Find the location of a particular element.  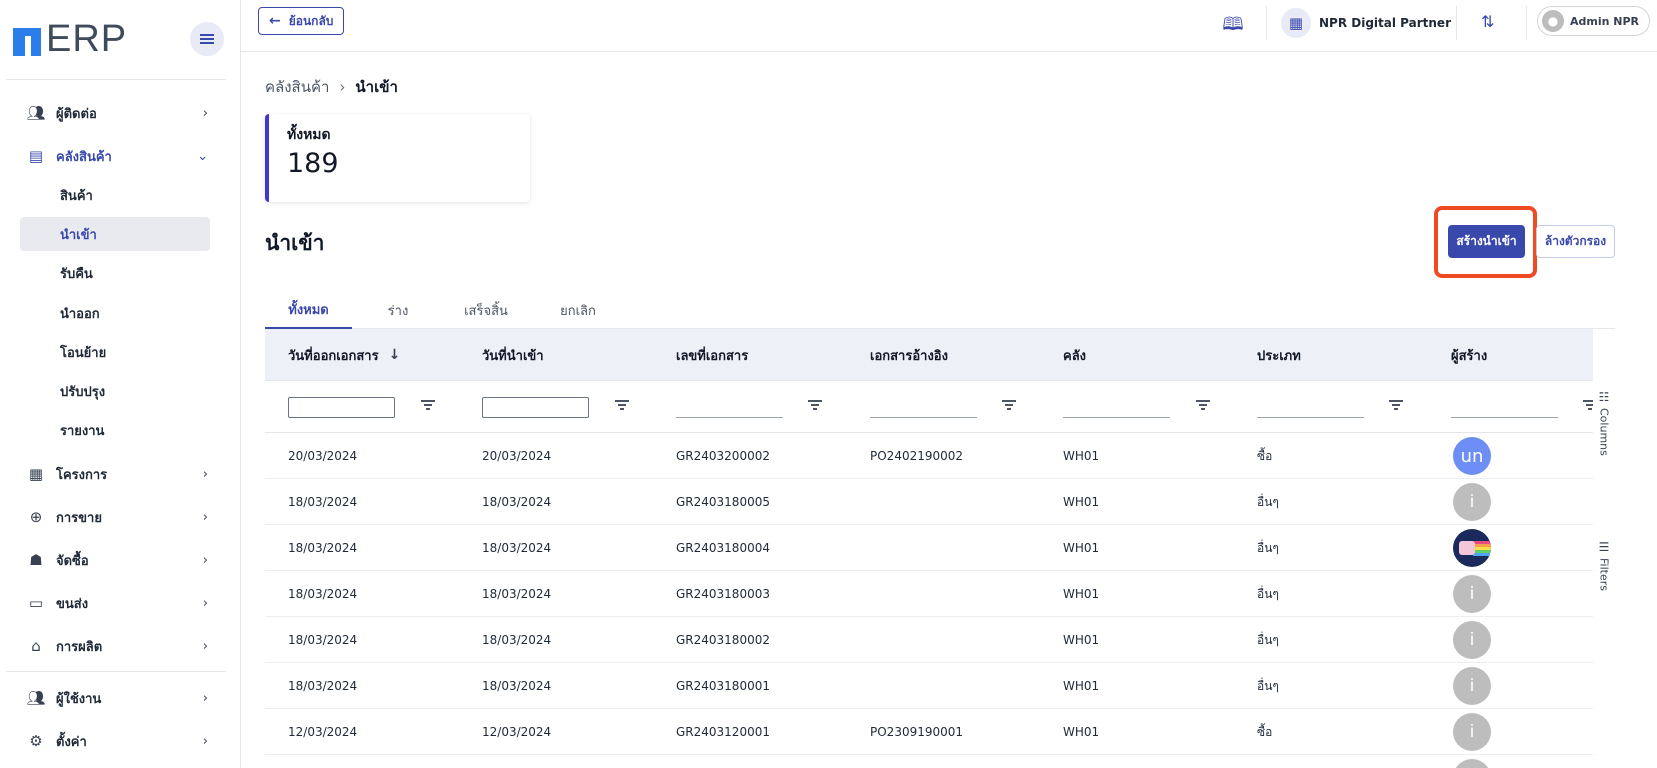

breadcrumb: คลังสินค้า › นำเข้า is located at coordinates (331, 87).